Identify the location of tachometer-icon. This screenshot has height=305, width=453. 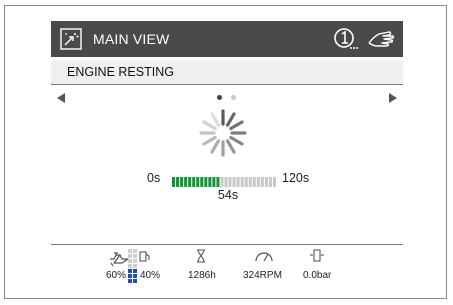
(264, 258).